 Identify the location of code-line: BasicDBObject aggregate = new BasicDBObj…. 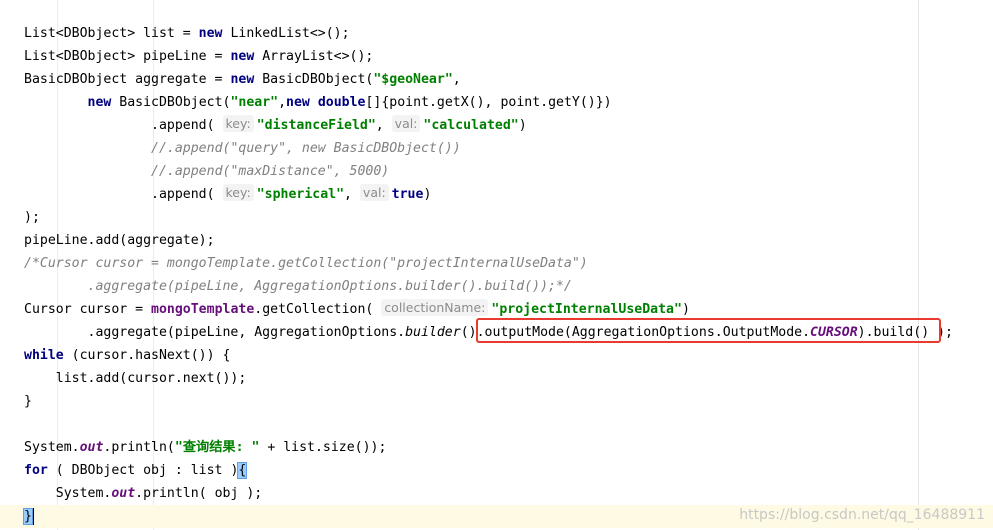
(496, 79).